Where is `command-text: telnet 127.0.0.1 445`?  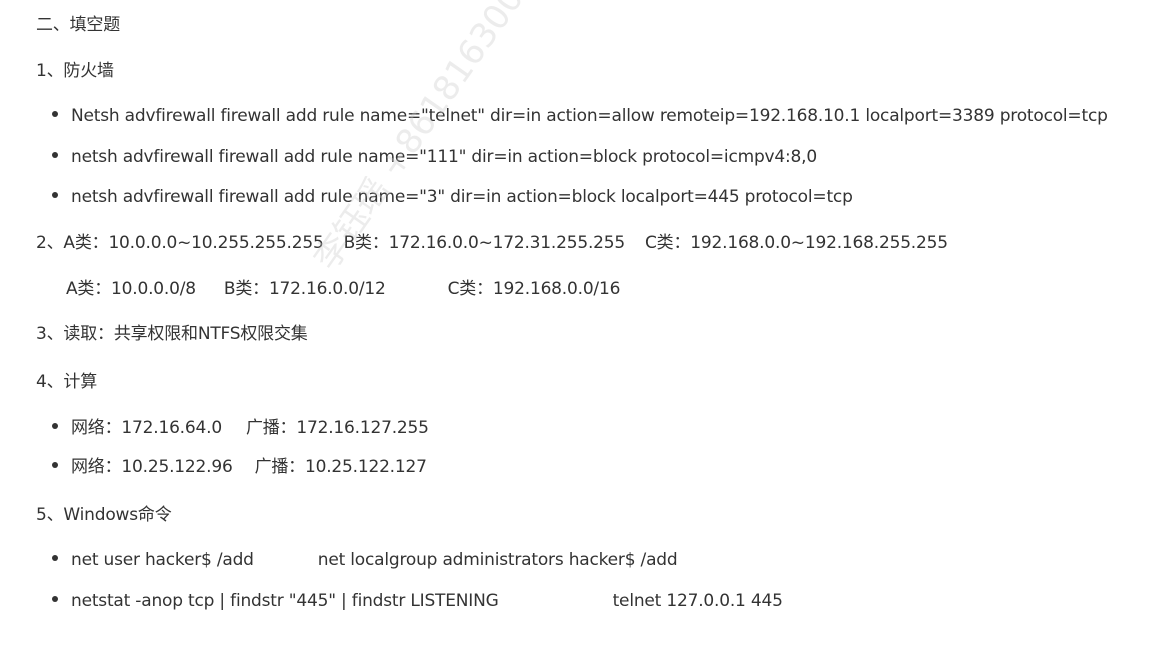
command-text: telnet 127.0.0.1 445 is located at coordinates (697, 601).